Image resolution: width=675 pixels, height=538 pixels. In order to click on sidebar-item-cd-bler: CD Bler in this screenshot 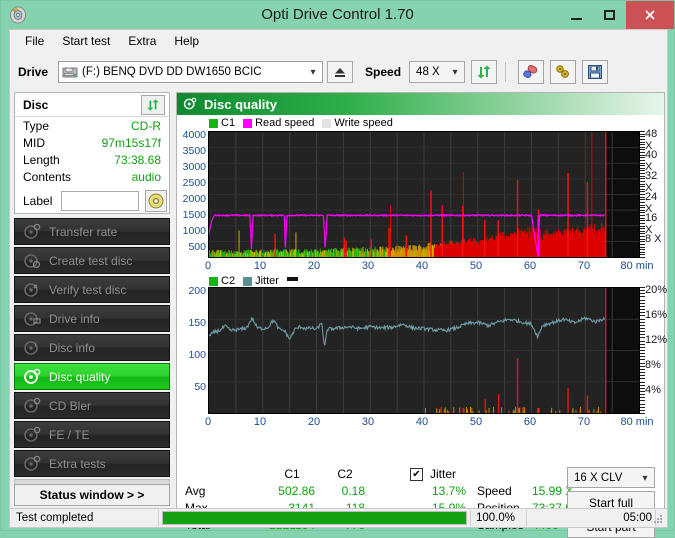, I will do `click(92, 405)`.